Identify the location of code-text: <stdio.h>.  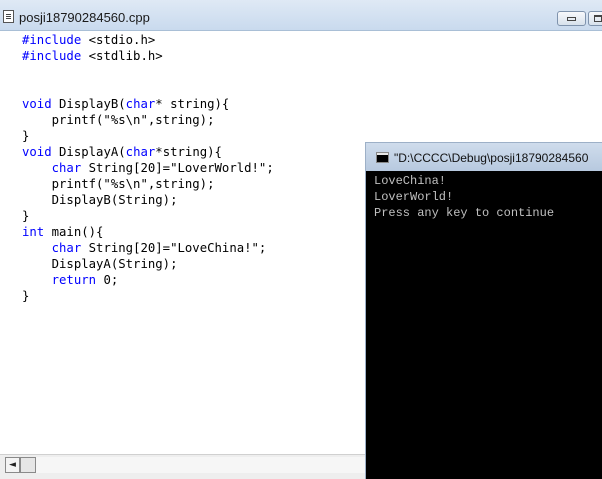
(118, 40).